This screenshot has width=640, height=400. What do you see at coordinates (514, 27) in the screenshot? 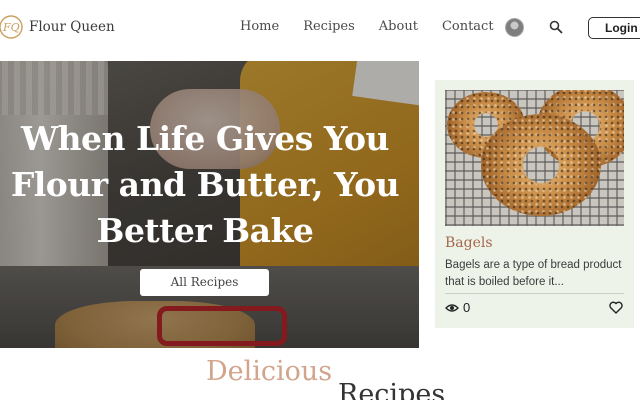
I see `avatar` at bounding box center [514, 27].